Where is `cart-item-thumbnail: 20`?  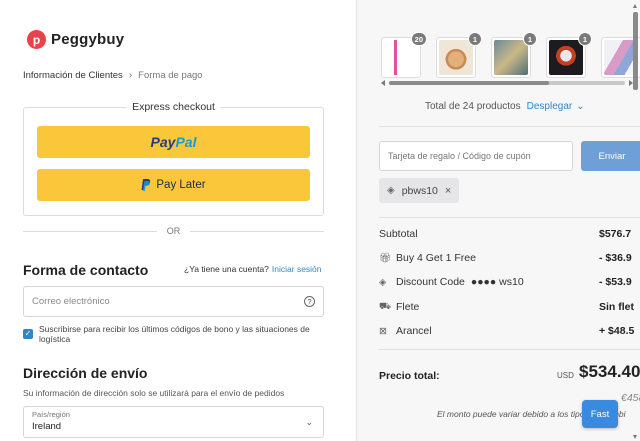 cart-item-thumbnail: 20 is located at coordinates (404, 55).